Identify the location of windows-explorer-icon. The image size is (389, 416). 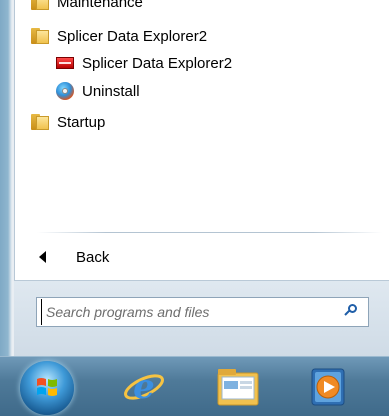
(238, 387).